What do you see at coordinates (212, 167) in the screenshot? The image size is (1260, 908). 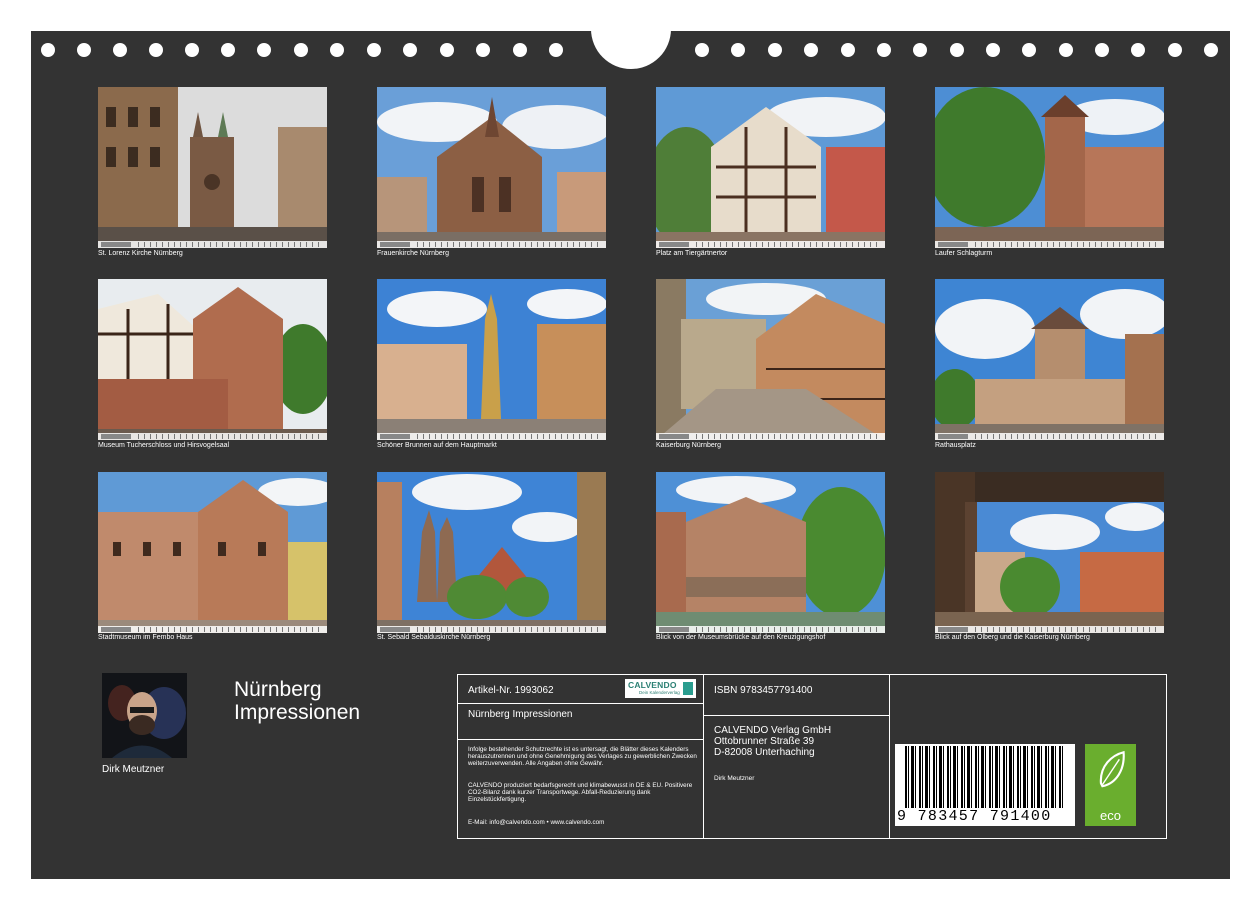 I see `photo-st-lorenz` at bounding box center [212, 167].